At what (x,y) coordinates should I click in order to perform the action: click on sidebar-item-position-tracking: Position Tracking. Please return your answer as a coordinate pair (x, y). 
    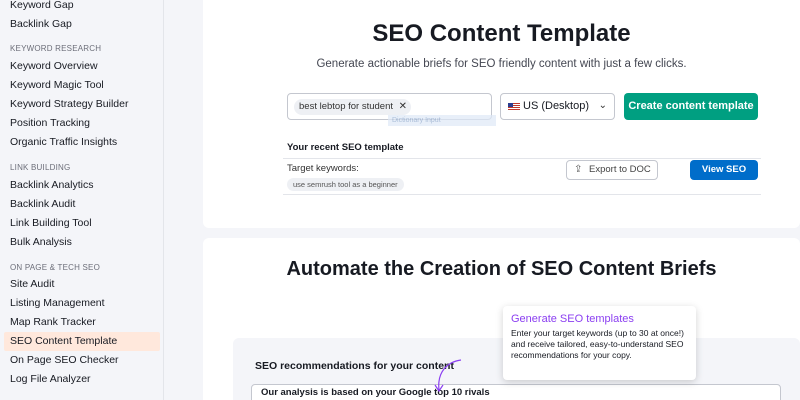
    Looking at the image, I should click on (82, 123).